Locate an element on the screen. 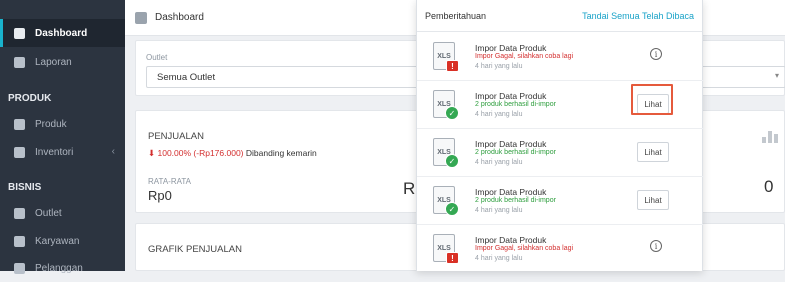 The width and height of the screenshot is (785, 282). sales-change-row: ⬇ 100.00% (-Rp176.000) Dibanding kemarin is located at coordinates (232, 153).